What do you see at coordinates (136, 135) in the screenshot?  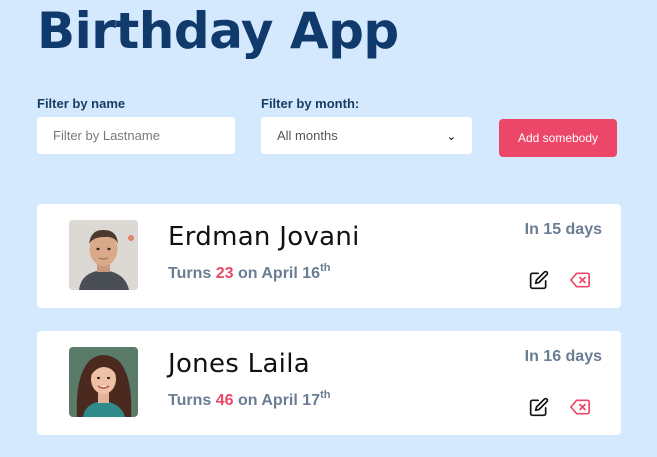 I see `filter-name-input` at bounding box center [136, 135].